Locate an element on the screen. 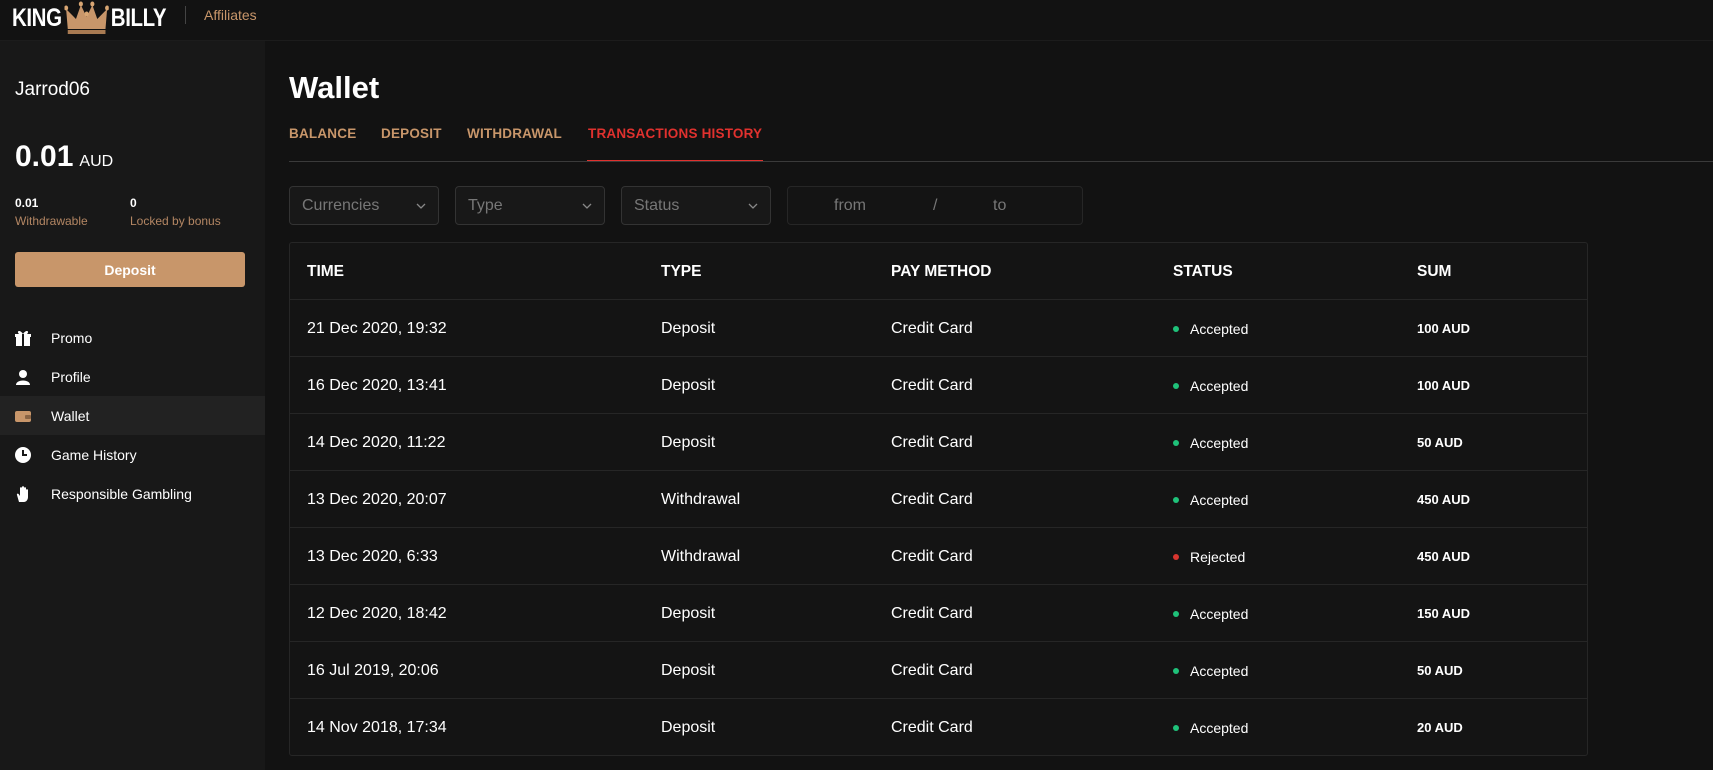 This screenshot has width=1713, height=770. cell-time: 21 Dec 2020, 19:32 is located at coordinates (377, 328).